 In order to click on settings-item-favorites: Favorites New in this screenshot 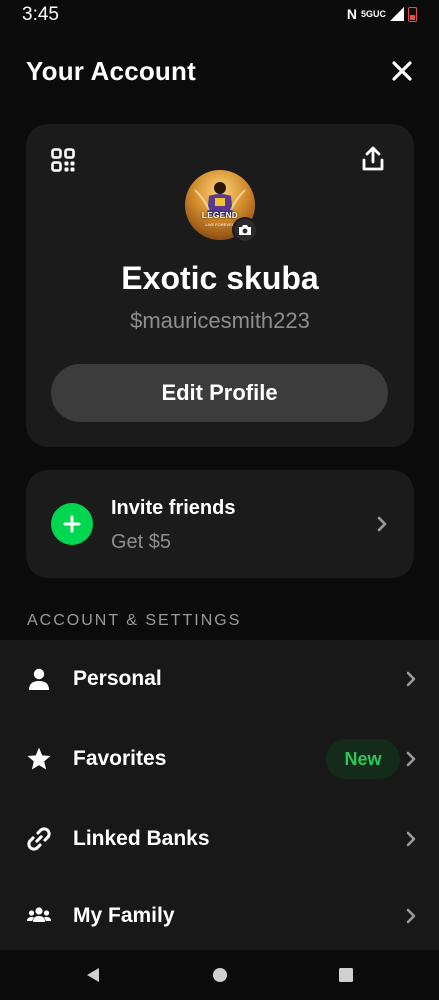, I will do `click(219, 759)`.